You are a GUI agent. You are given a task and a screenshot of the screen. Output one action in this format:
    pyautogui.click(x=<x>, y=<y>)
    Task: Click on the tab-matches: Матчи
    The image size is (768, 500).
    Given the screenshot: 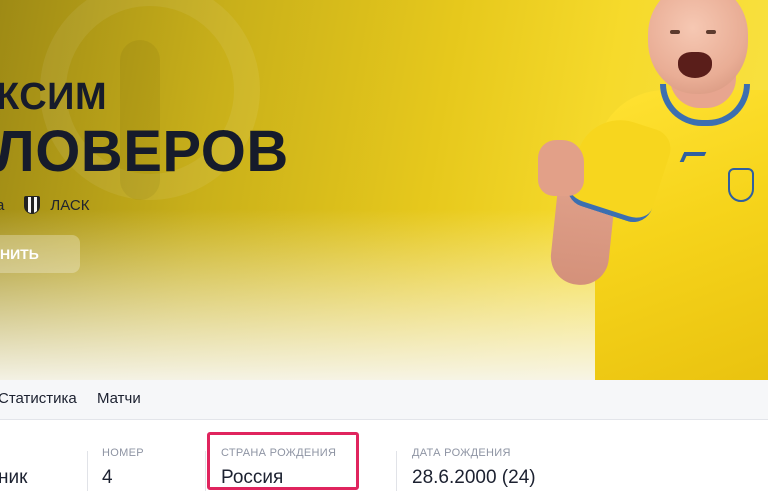 What is the action you would take?
    pyautogui.click(x=119, y=398)
    